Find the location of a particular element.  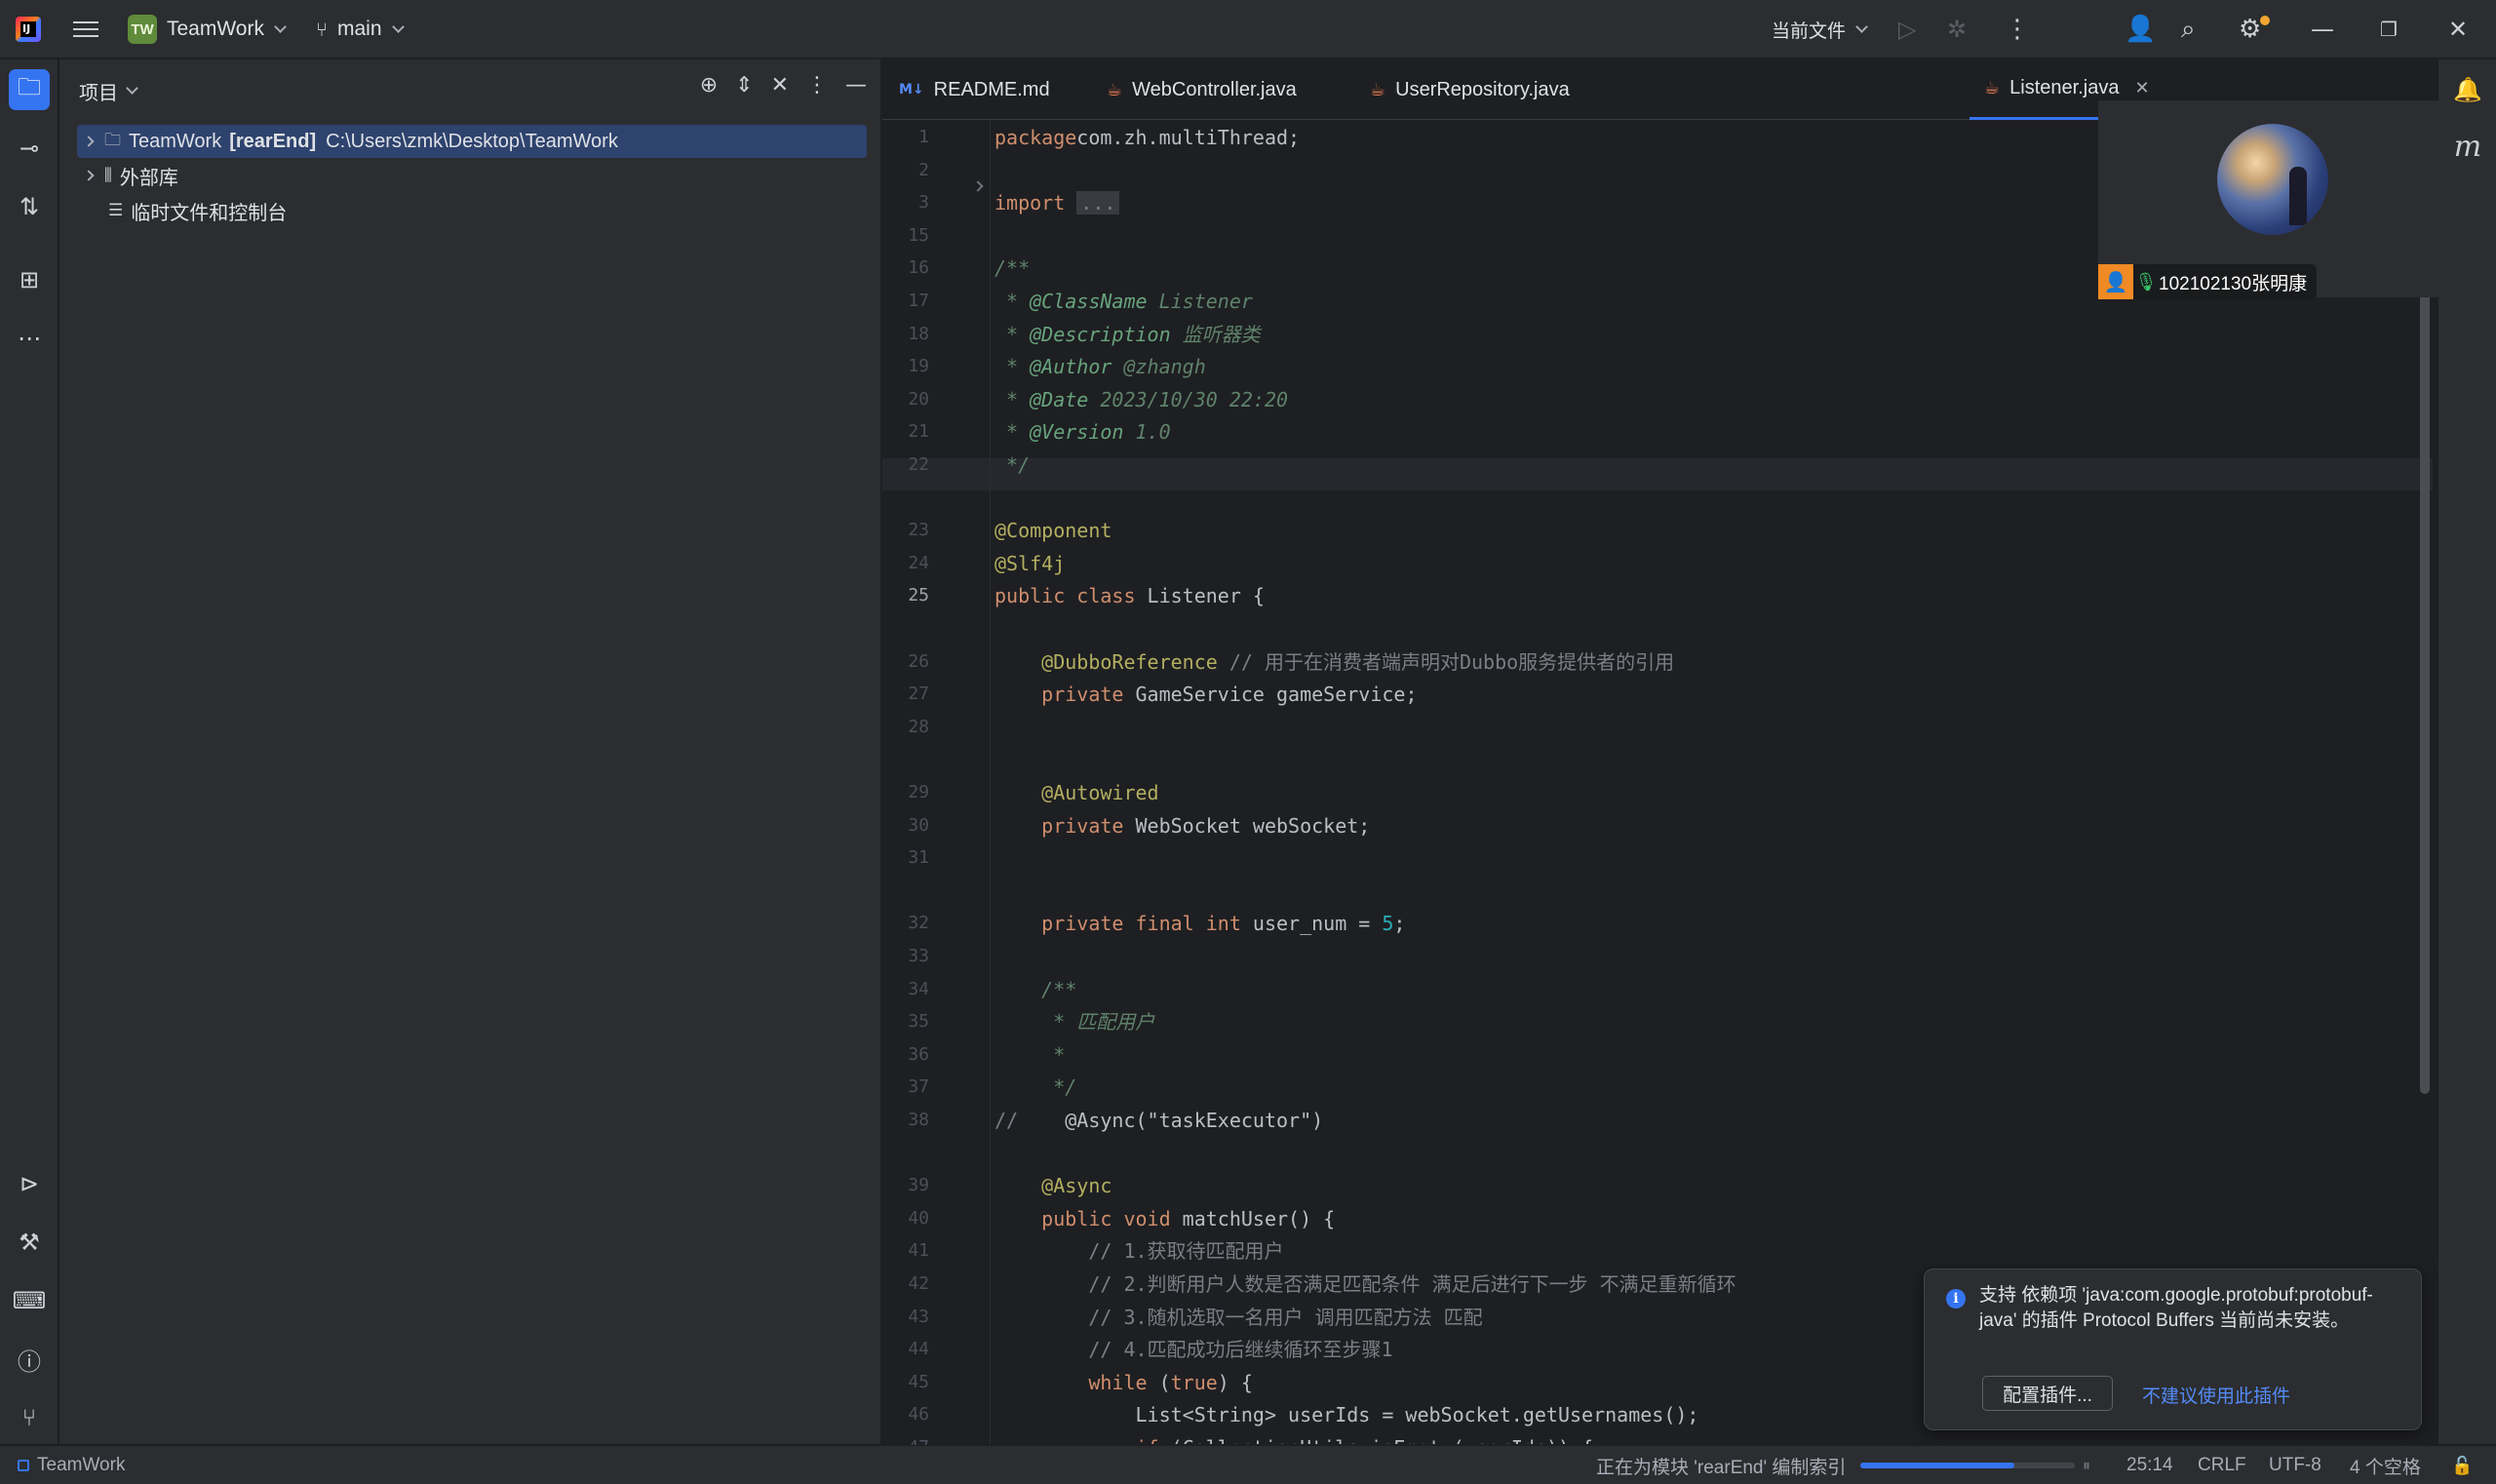

close-button: ✕ is located at coordinates (2458, 29).